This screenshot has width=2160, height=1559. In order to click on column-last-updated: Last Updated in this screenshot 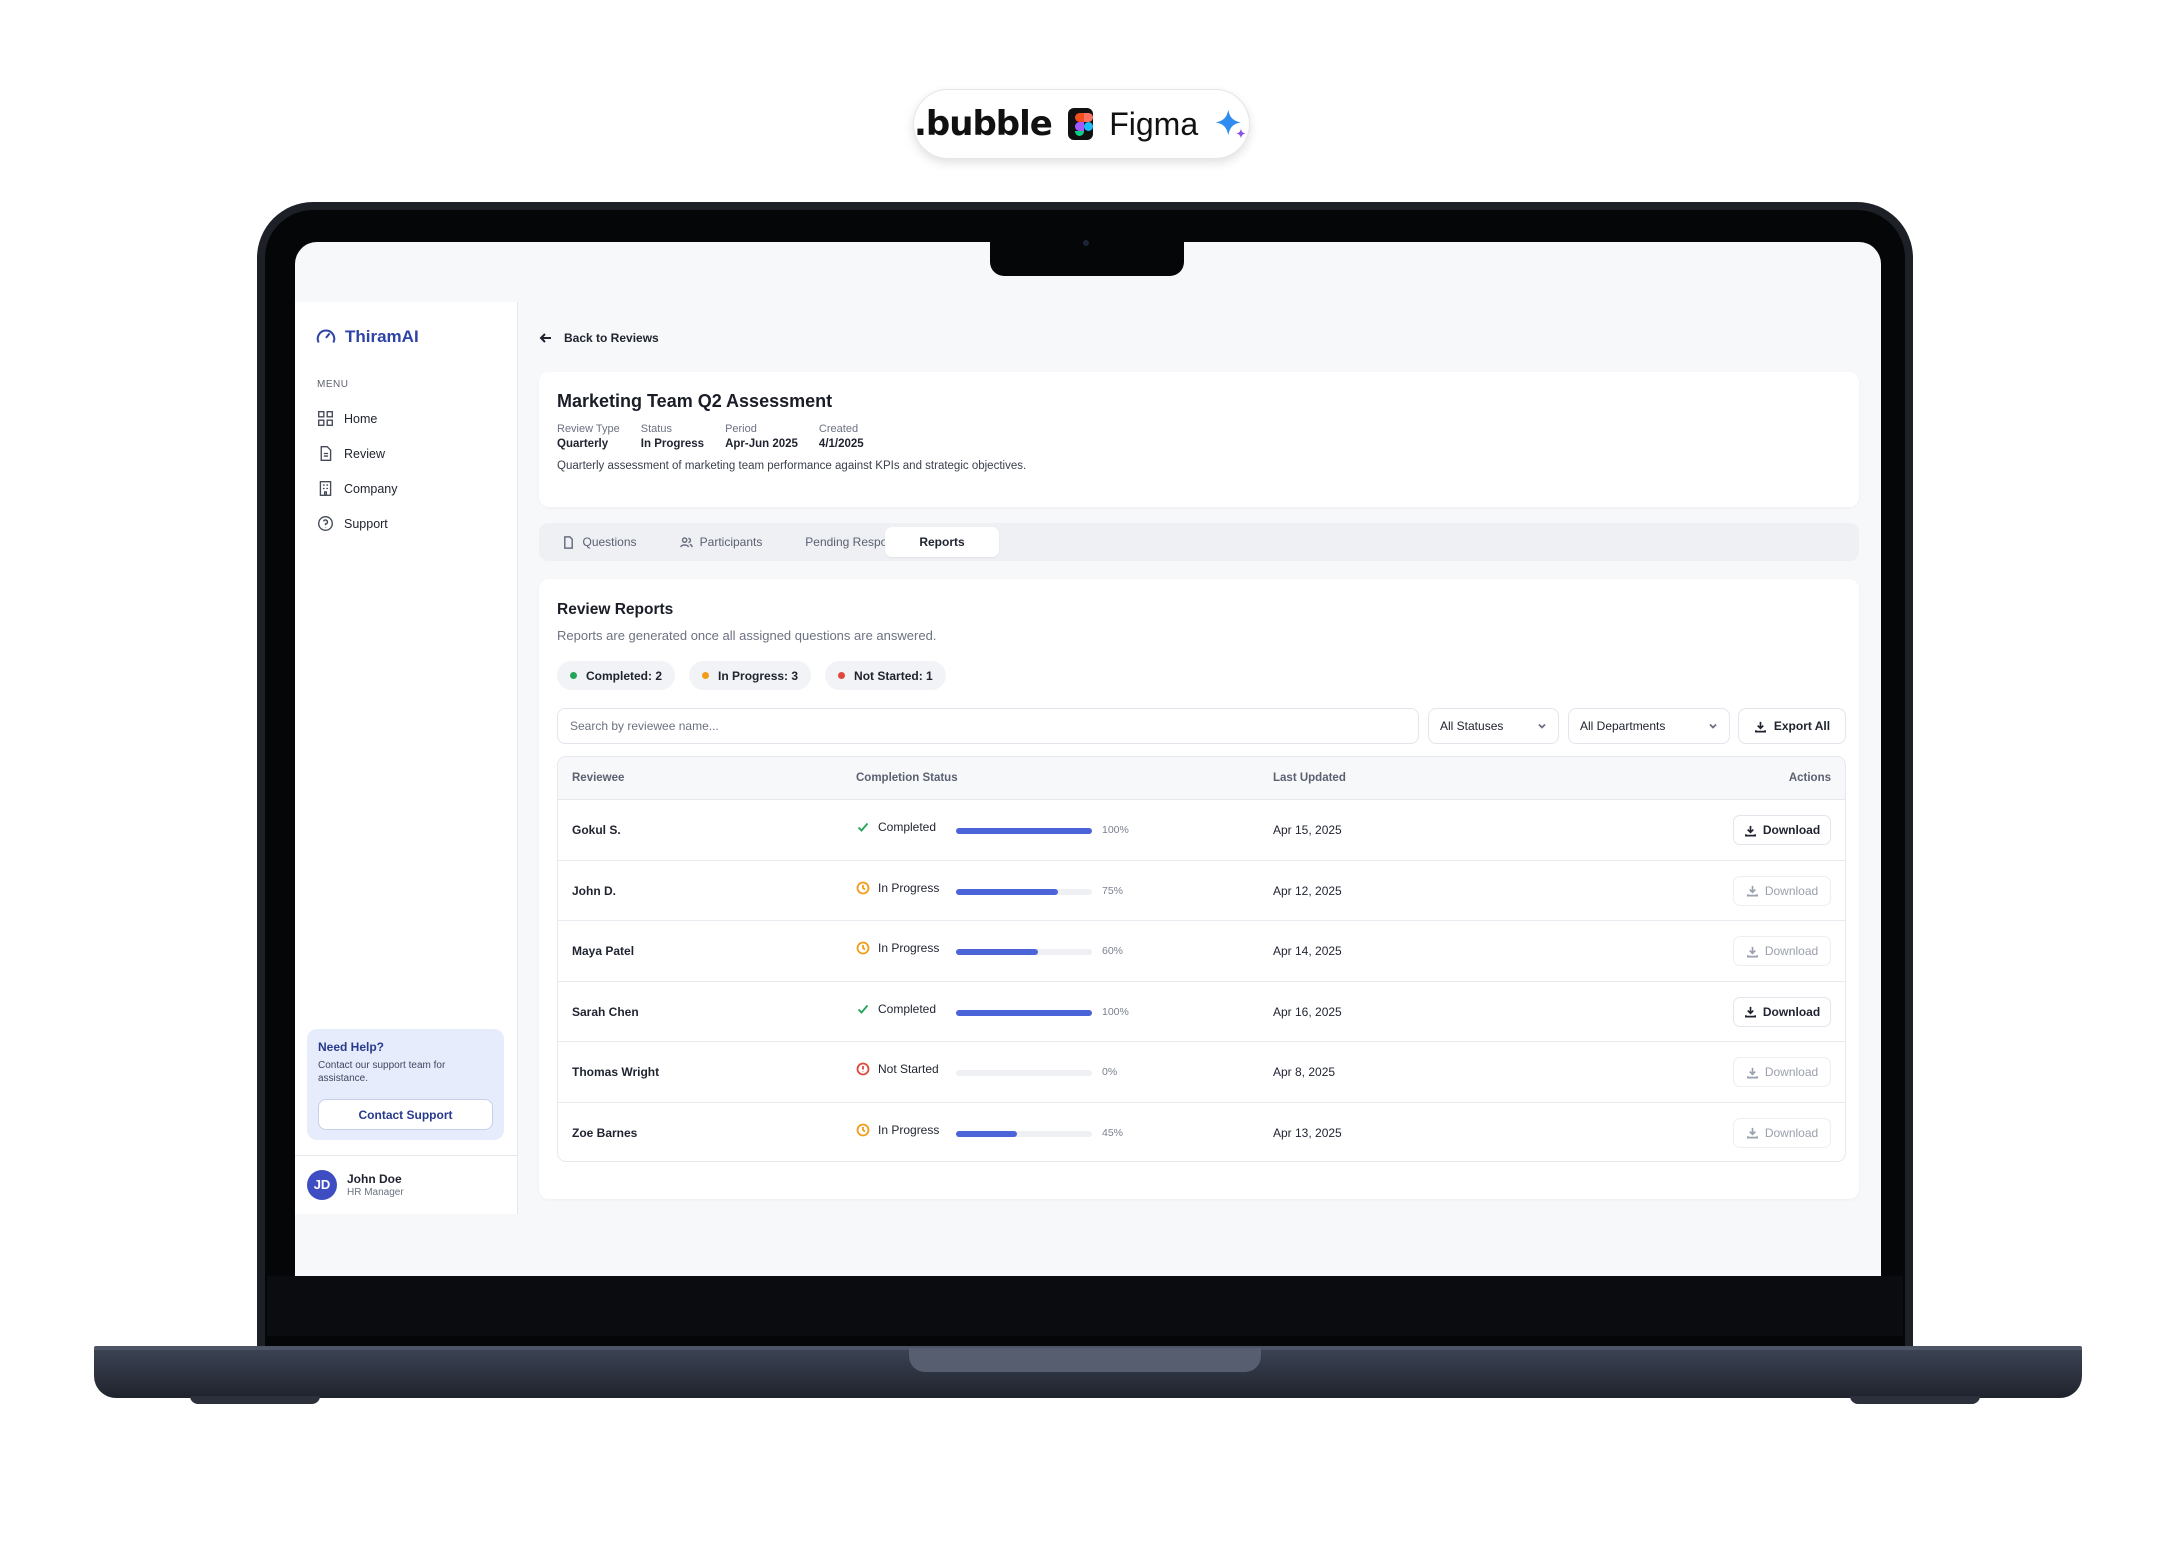, I will do `click(1309, 778)`.